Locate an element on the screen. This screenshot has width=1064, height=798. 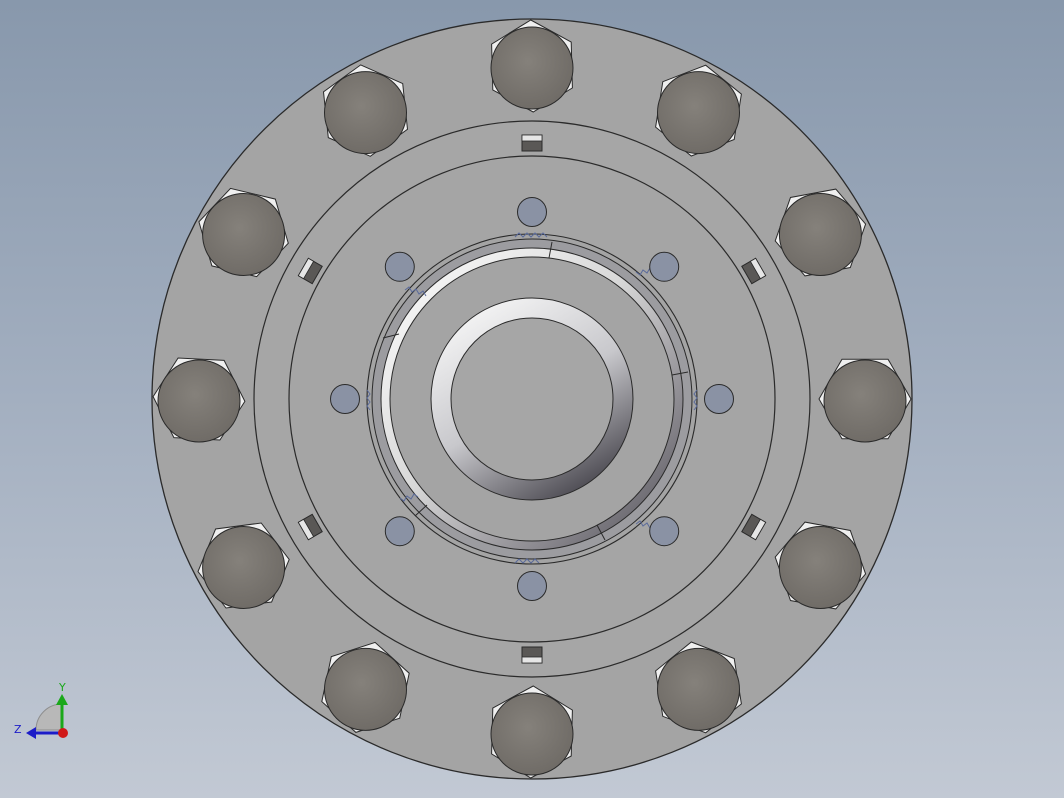
coordinate-triad: Y Z is located at coordinates (41, 710).